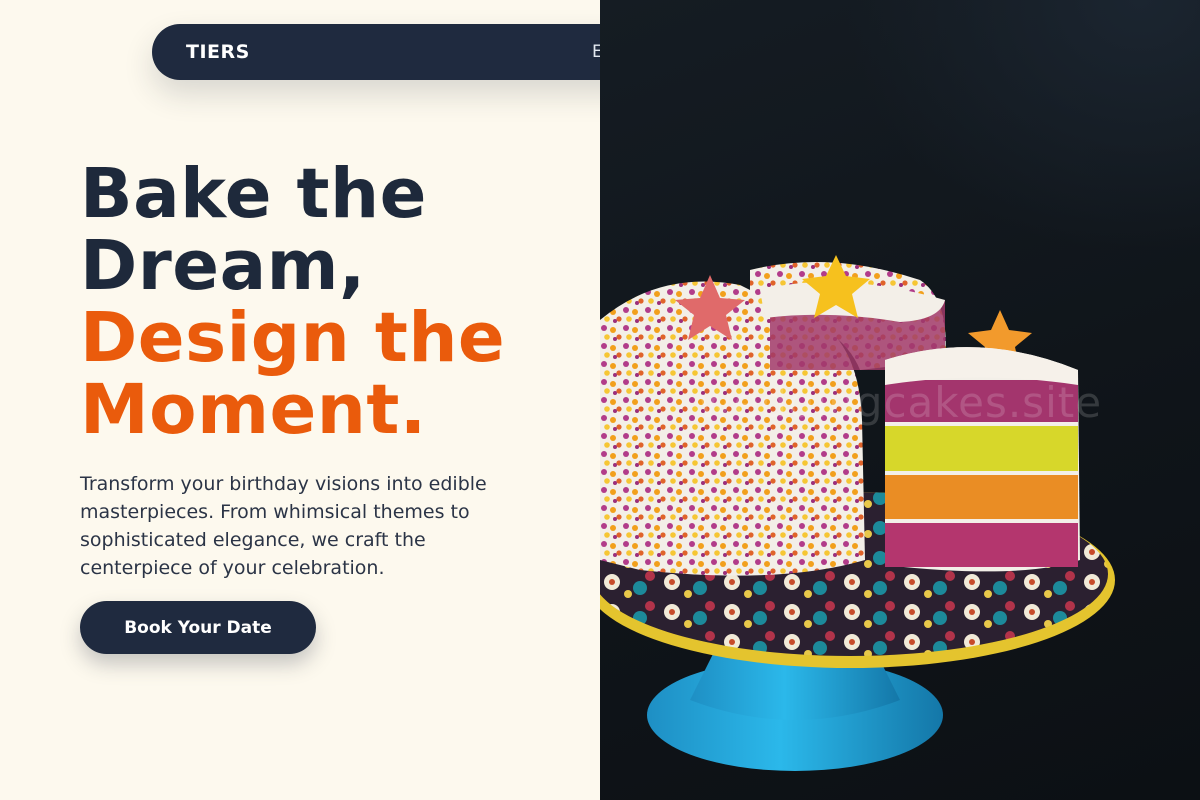 This screenshot has height=800, width=1200. What do you see at coordinates (198, 627) in the screenshot?
I see `book-your-date-button: Book Your Date` at bounding box center [198, 627].